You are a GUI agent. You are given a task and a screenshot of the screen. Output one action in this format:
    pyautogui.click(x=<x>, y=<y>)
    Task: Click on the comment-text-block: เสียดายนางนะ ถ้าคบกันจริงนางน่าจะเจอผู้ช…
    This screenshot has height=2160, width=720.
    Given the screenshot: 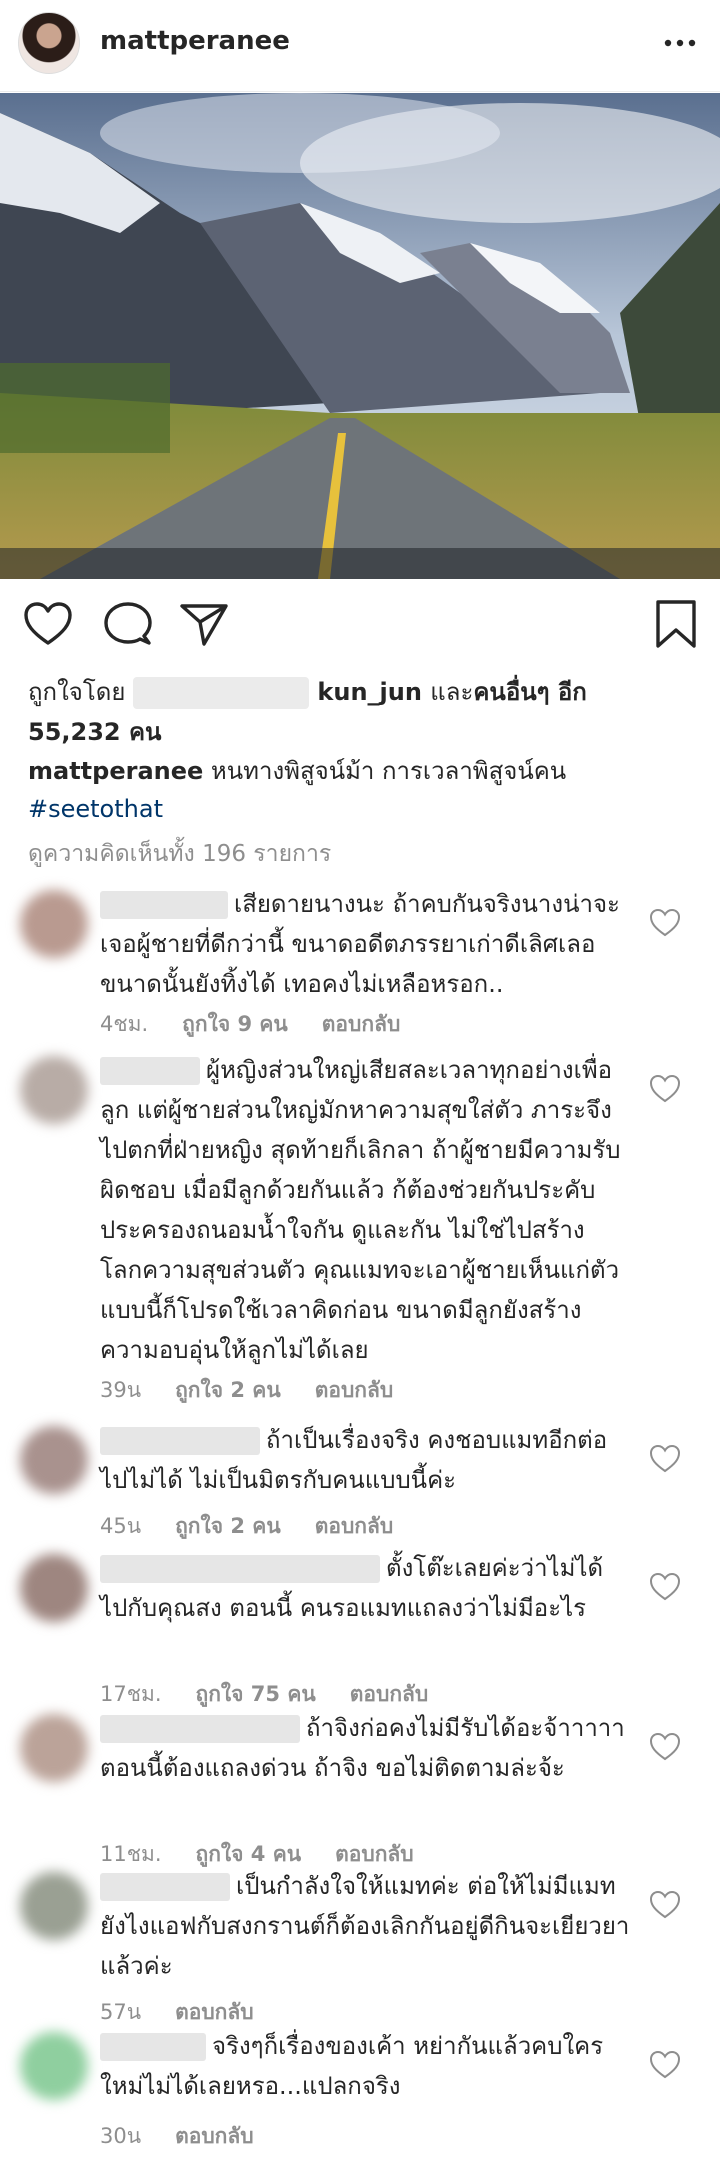 What is the action you would take?
    pyautogui.click(x=365, y=944)
    